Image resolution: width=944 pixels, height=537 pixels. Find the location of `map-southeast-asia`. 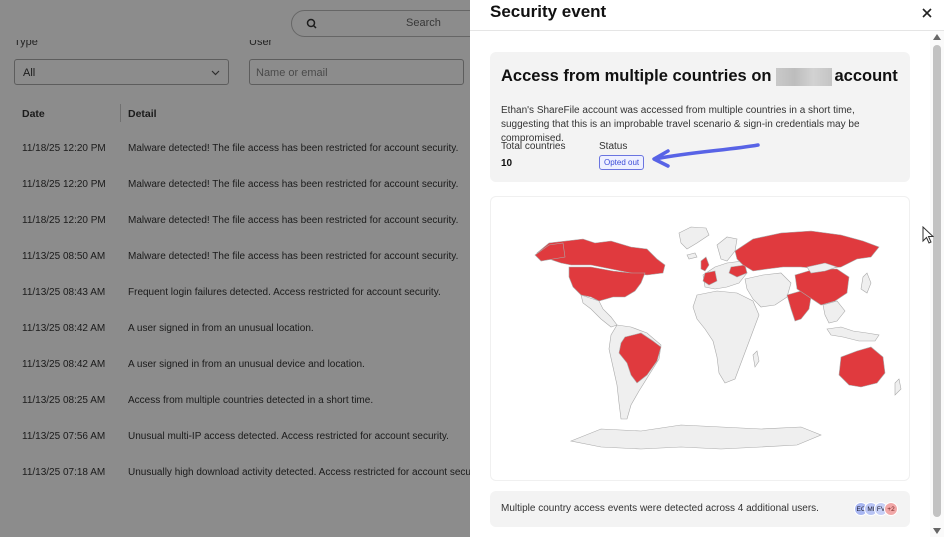

map-southeast-asia is located at coordinates (834, 312).